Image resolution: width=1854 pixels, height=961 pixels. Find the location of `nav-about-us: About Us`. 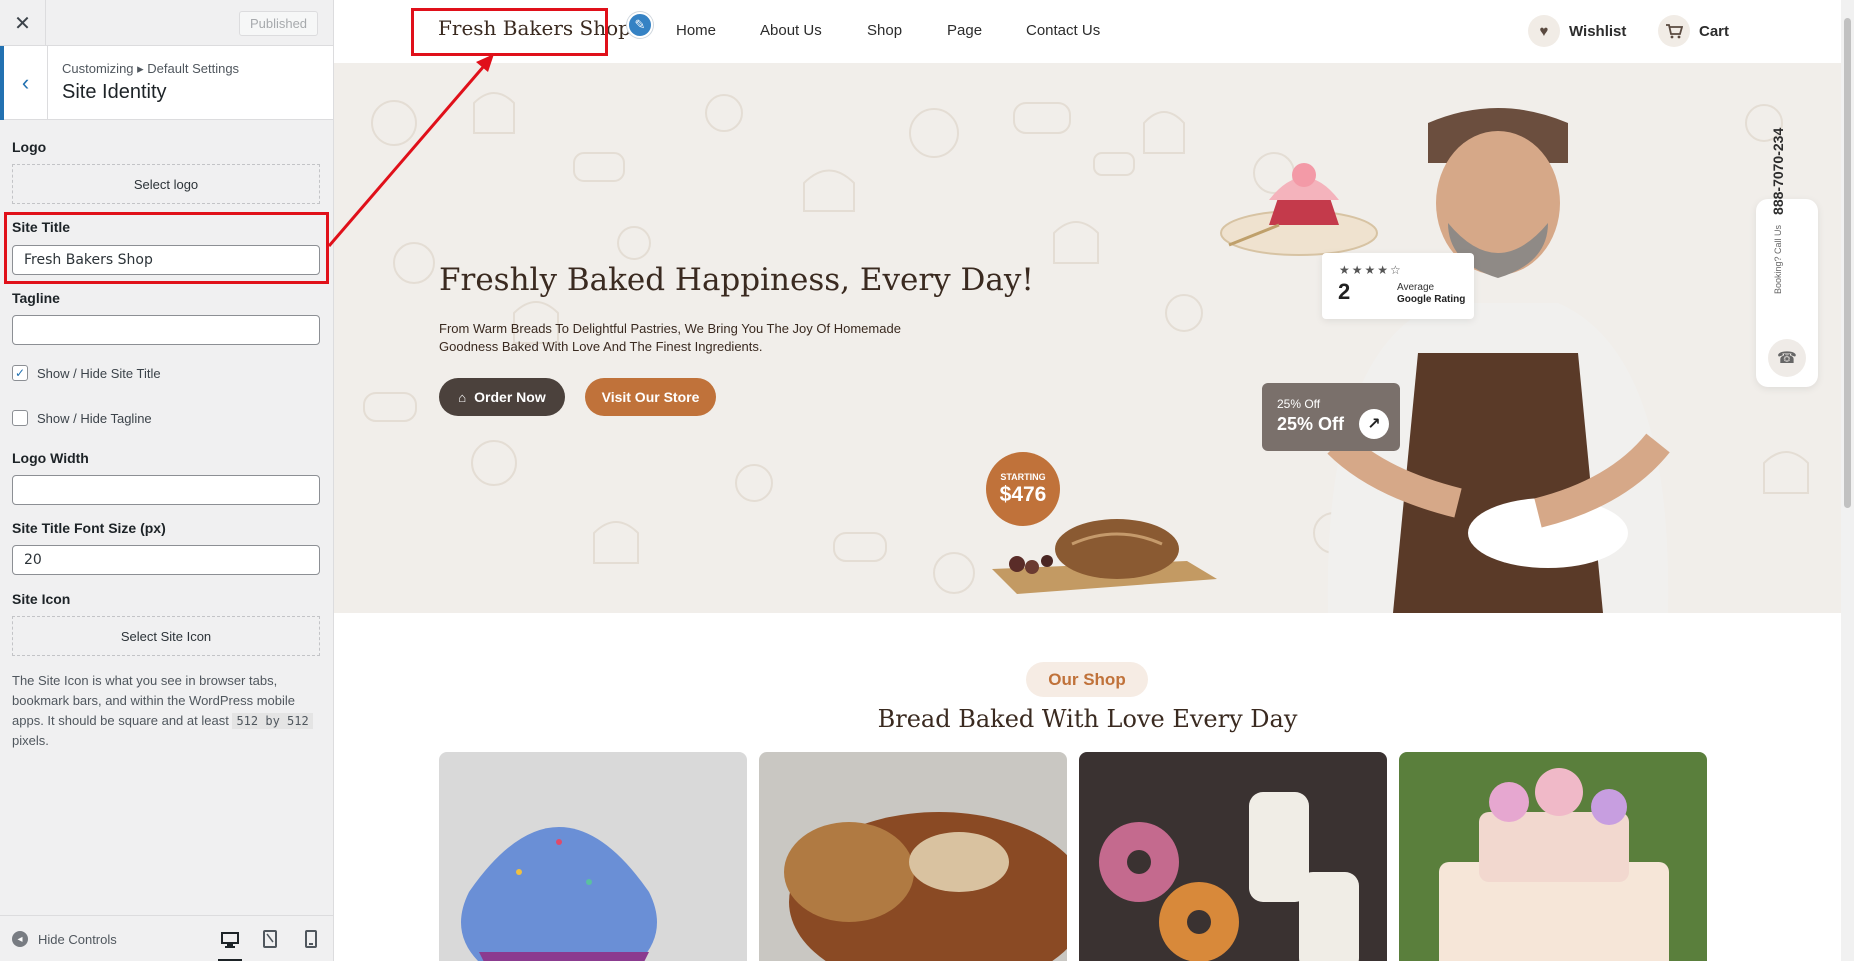

nav-about-us: About Us is located at coordinates (791, 30).